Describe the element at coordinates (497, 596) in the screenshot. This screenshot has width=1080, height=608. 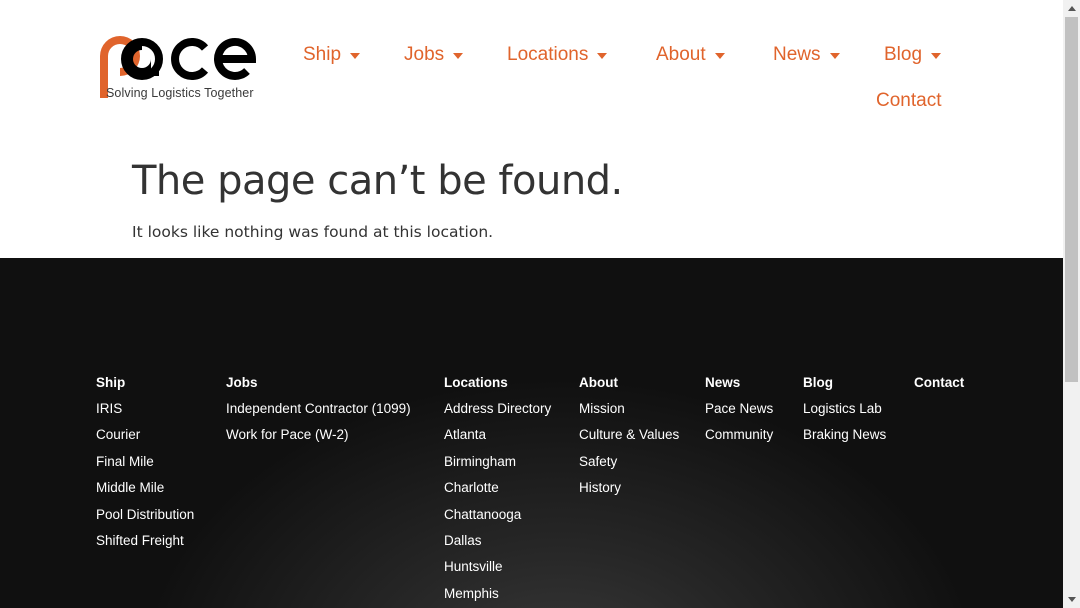
I see `footer-link: Memphis` at that location.